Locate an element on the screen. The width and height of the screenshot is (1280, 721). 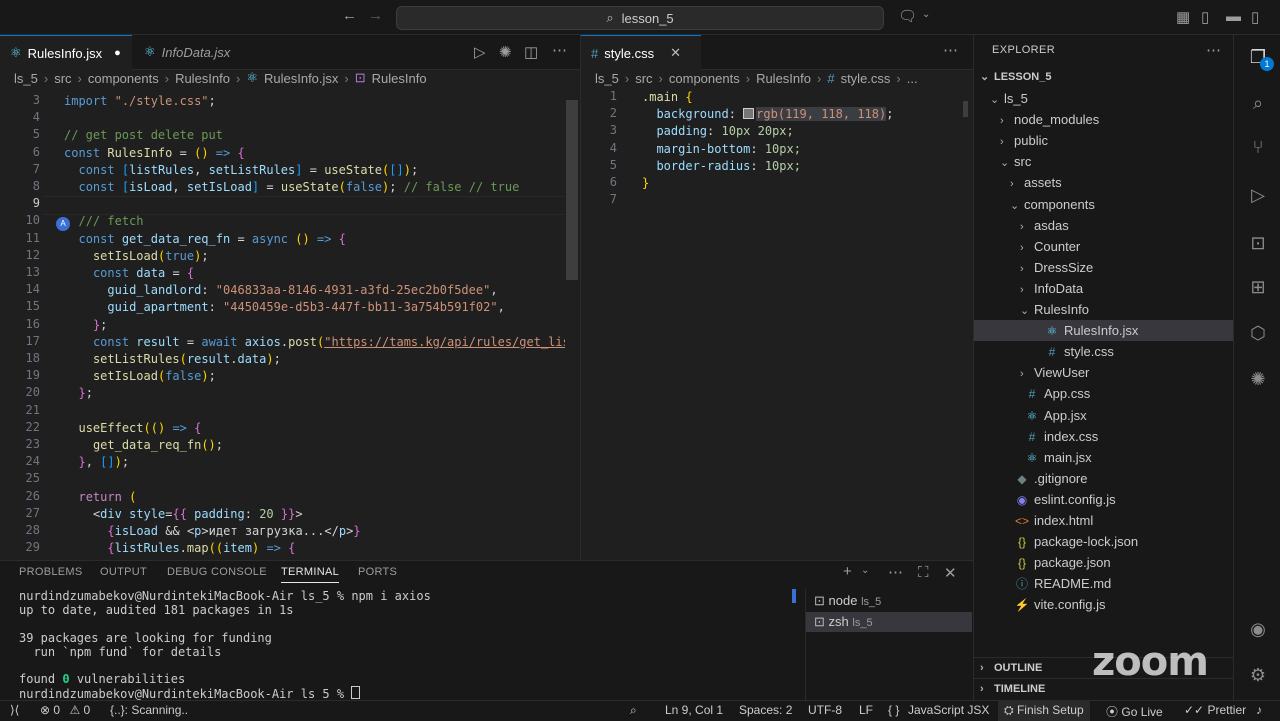
tab-infodata-jsx: ⚛ InfoData.jsx is located at coordinates (199, 52).